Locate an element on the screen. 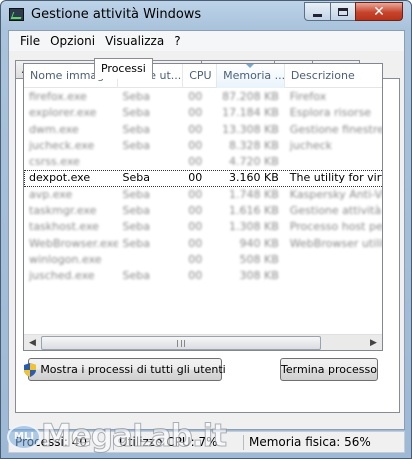  cell-image-name: avp.exe is located at coordinates (51, 194).